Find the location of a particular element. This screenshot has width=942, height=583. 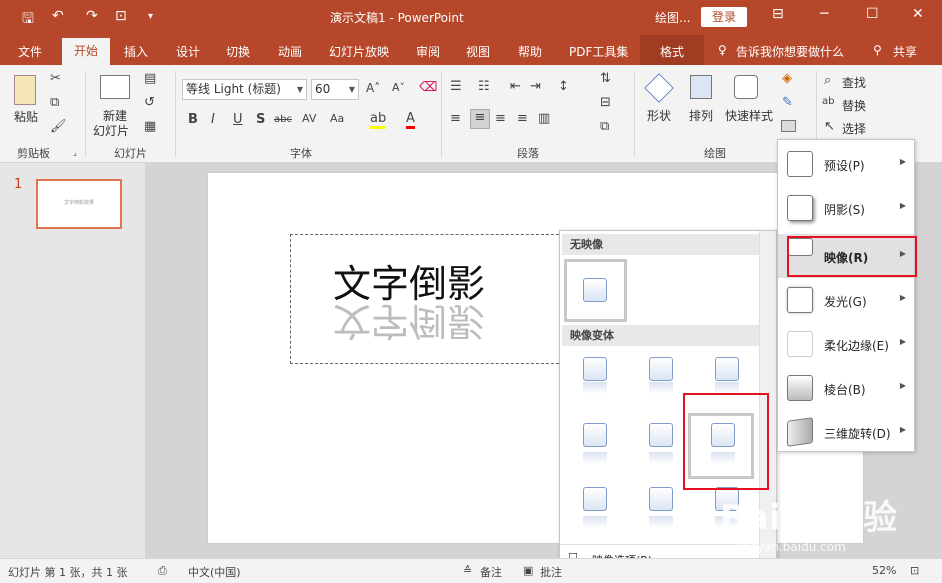

select-icon: ↖ is located at coordinates (829, 126).